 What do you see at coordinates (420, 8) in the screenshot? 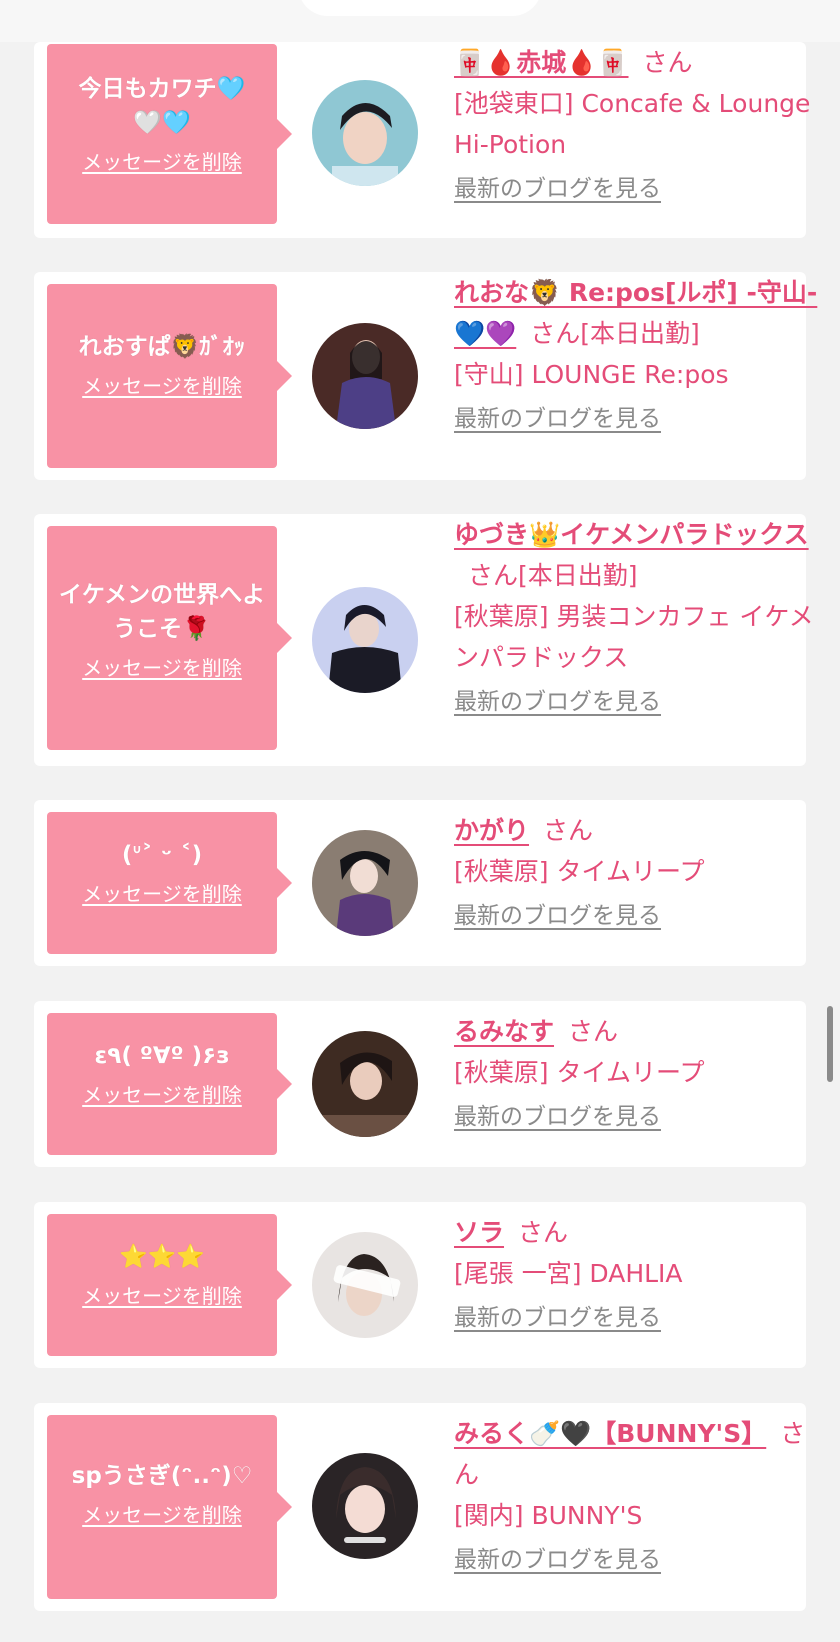
I see `top-tab` at bounding box center [420, 8].